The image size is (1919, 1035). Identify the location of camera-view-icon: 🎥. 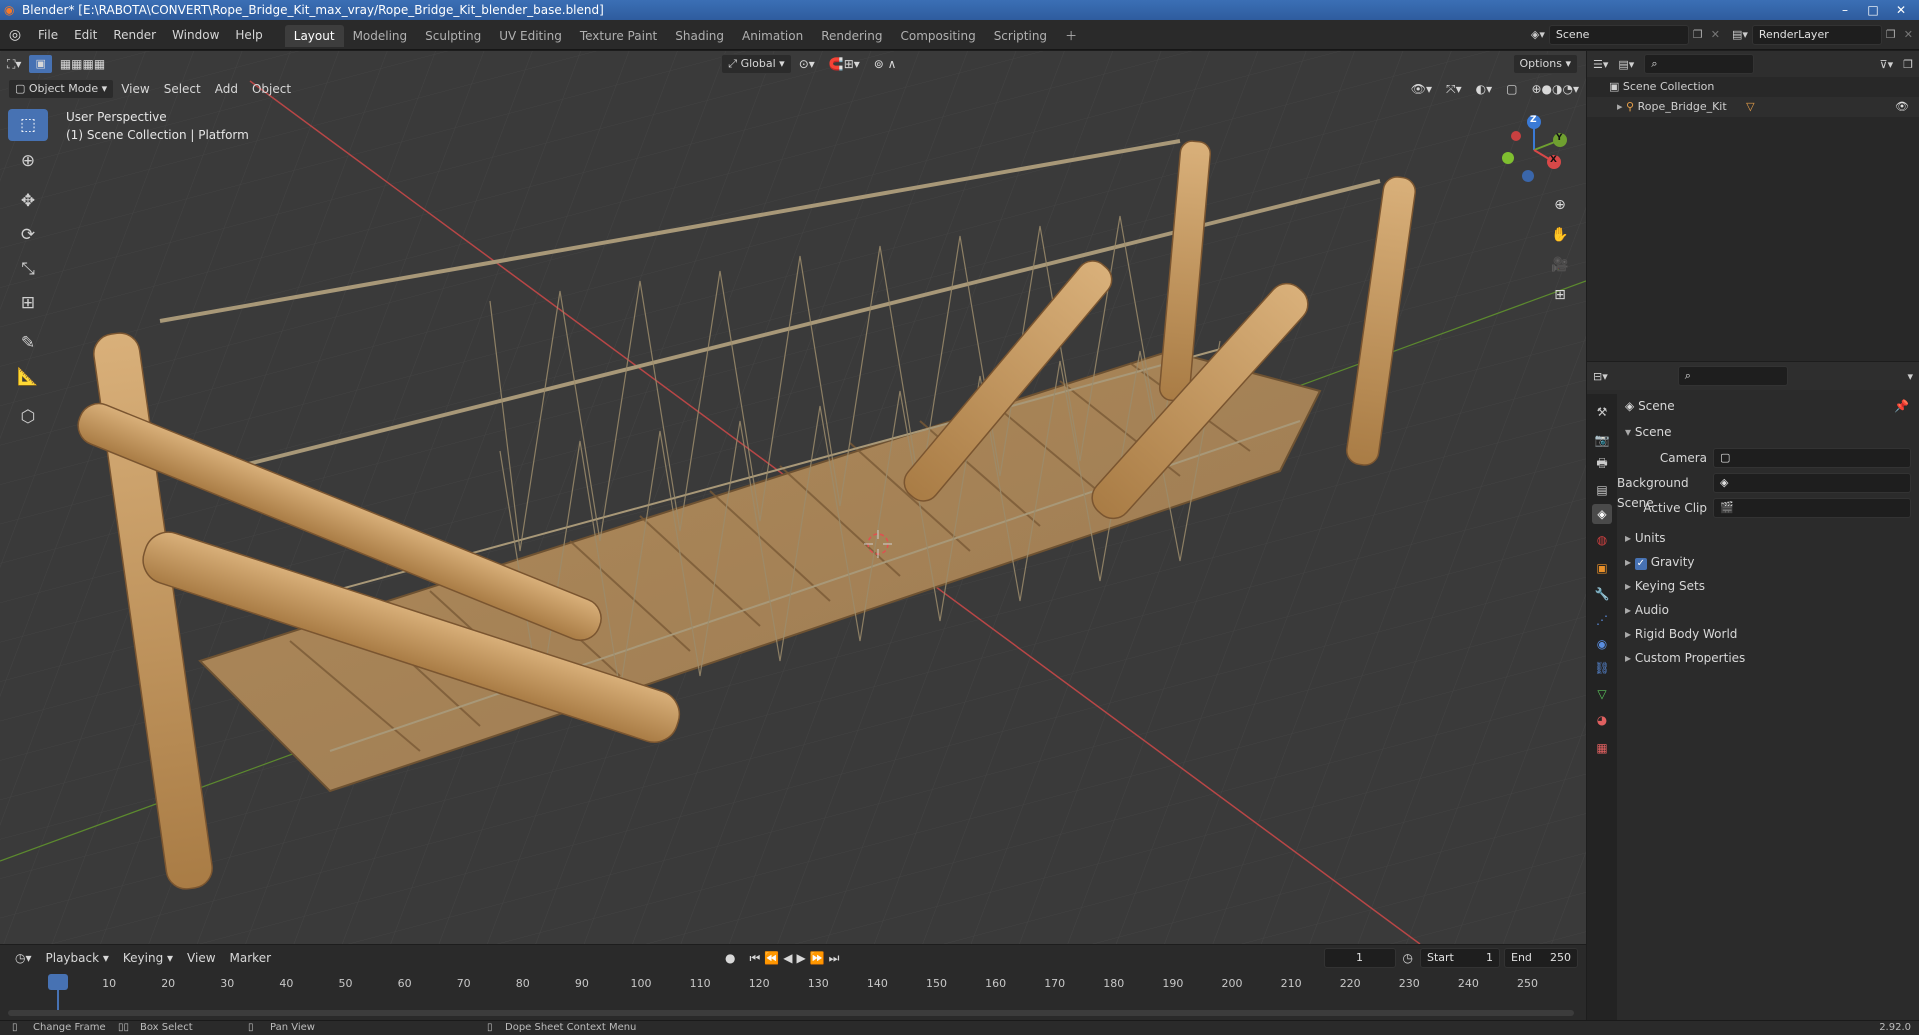
(1560, 265).